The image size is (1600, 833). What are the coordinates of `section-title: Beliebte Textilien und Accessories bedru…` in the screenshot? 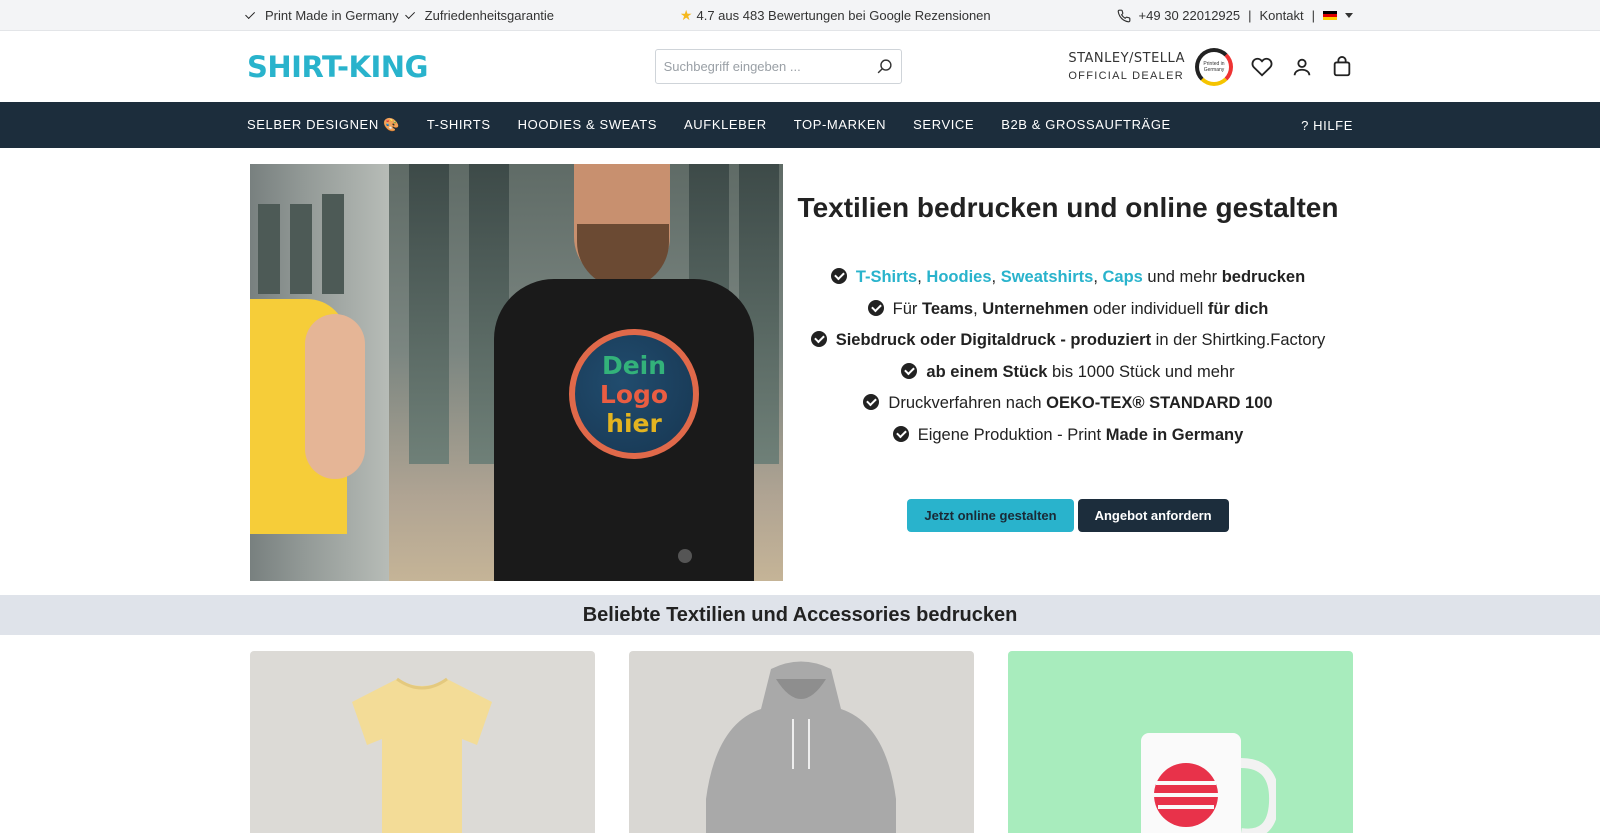 It's located at (800, 615).